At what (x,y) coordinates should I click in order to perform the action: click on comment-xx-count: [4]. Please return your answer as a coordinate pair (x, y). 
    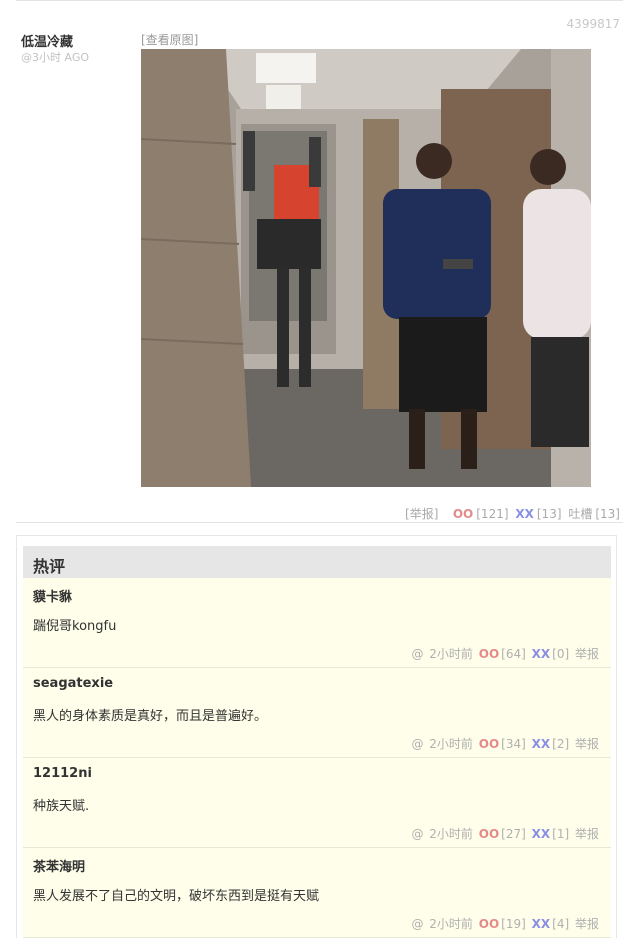
    Looking at the image, I should click on (561, 924).